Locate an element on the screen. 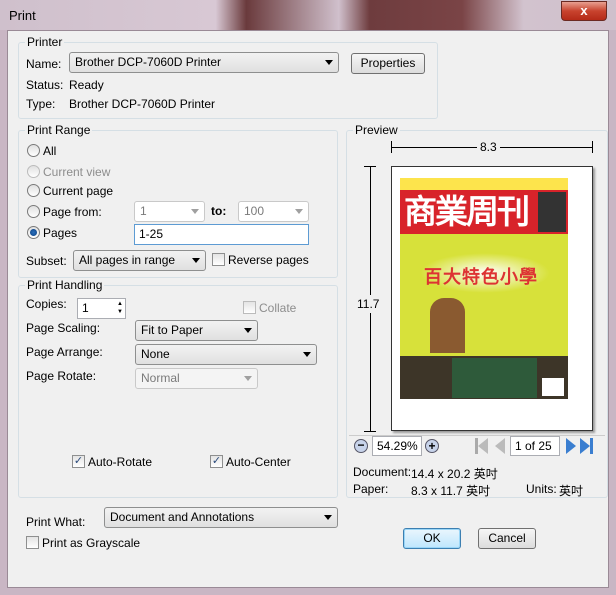  status-value: Ready is located at coordinates (86, 85).